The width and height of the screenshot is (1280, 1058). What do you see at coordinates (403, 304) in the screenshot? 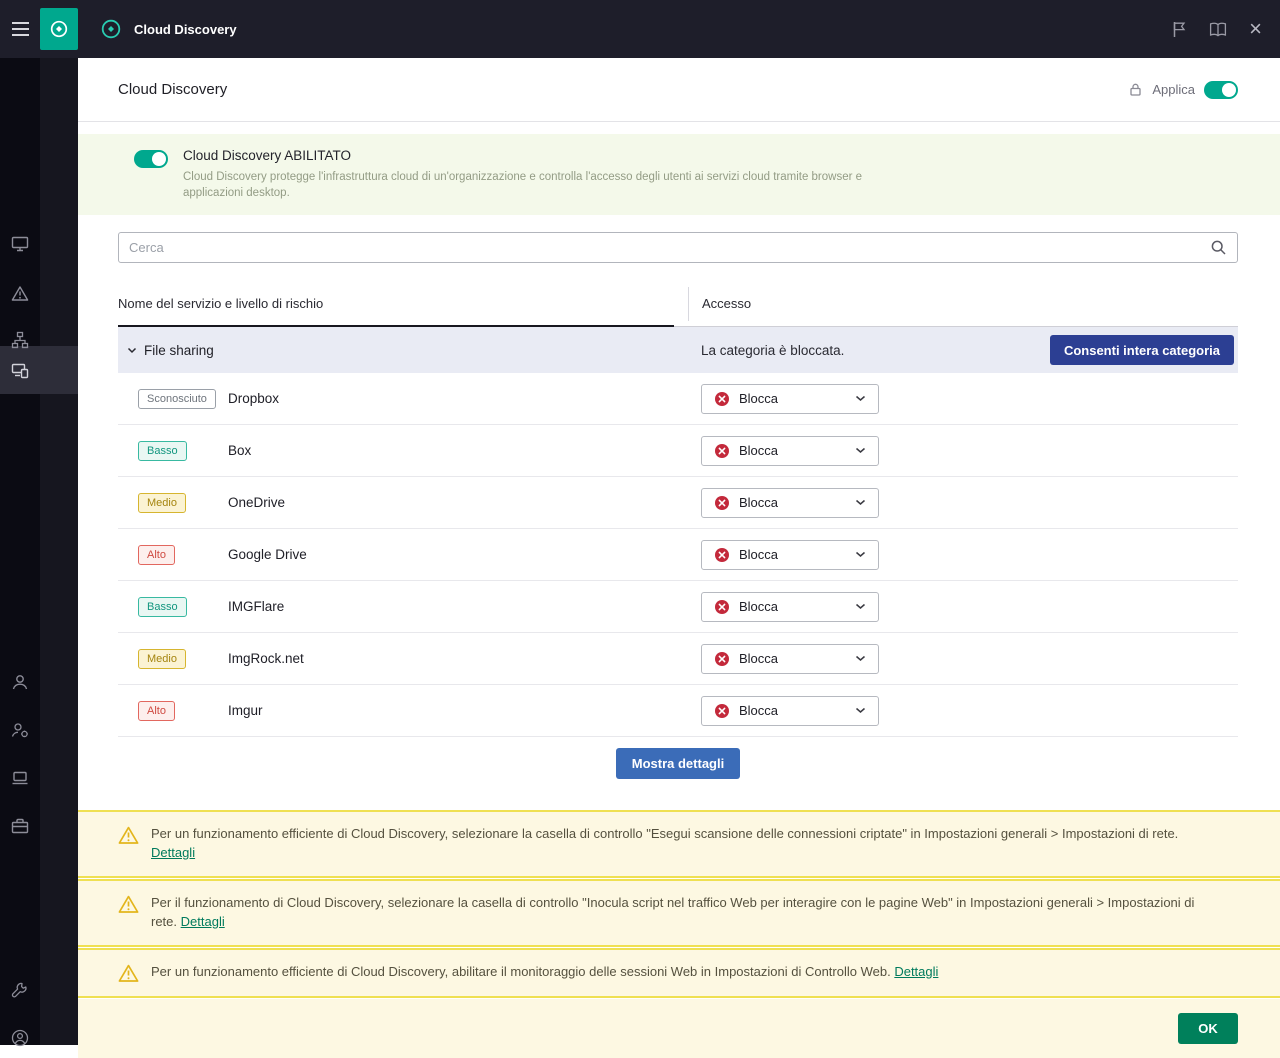
I see `column-header-service: Nome del servizio e livello di rischio` at bounding box center [403, 304].